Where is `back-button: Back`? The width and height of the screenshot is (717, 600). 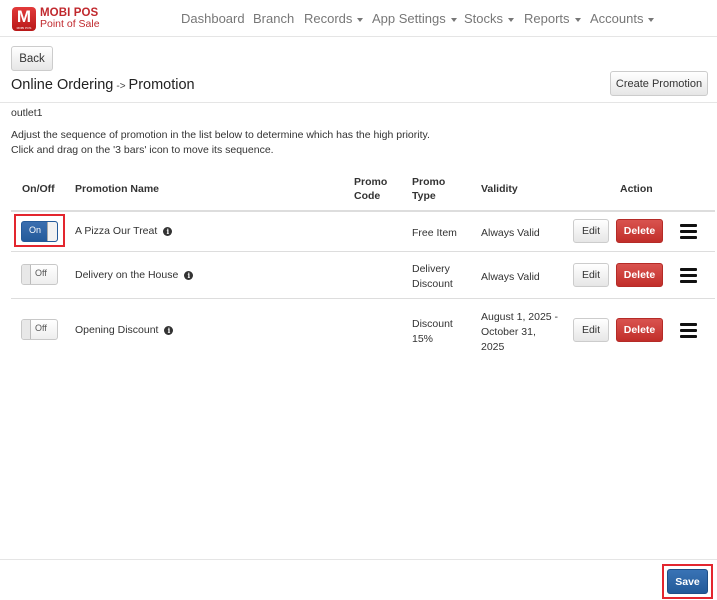
back-button: Back is located at coordinates (32, 58).